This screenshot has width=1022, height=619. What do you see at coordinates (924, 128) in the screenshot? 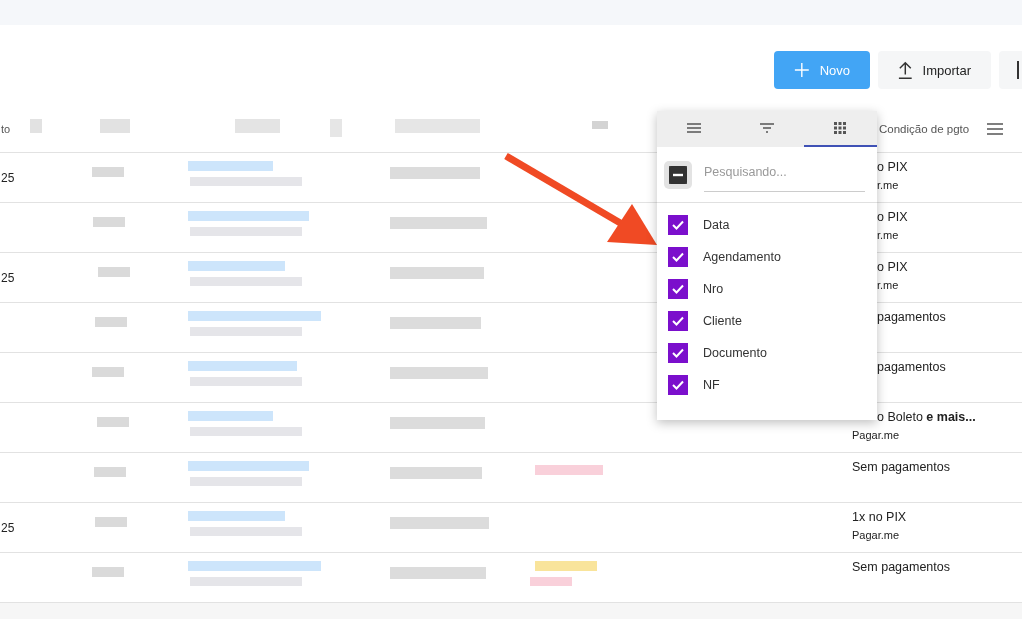
I see `column-header: Condição de pgto` at bounding box center [924, 128].